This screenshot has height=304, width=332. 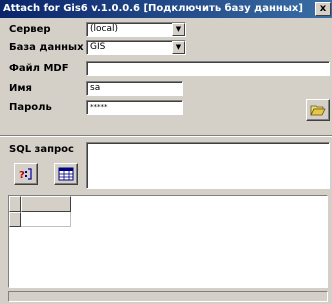 I want to click on query-icon: ?, so click(x=25, y=174).